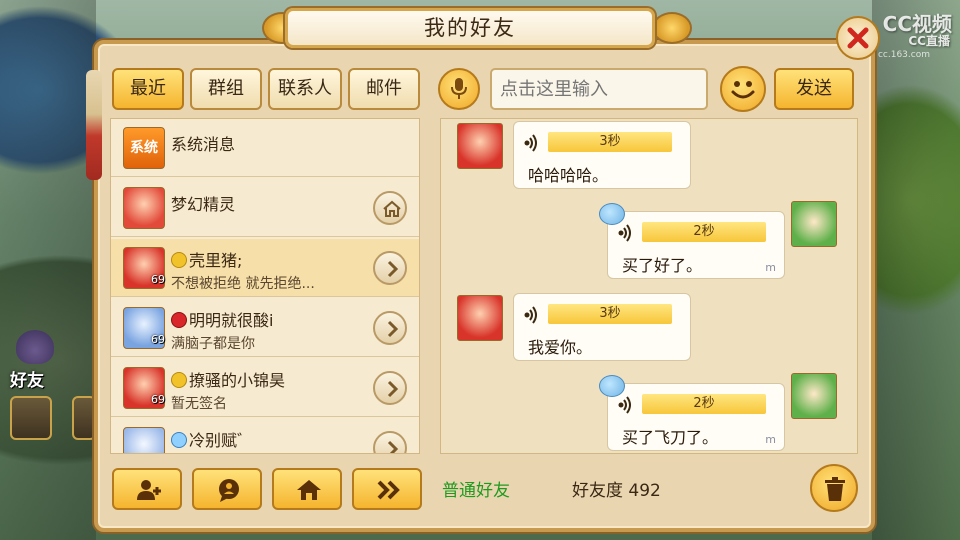 This screenshot has height=540, width=960. I want to click on friend-name: 明明就很酸i, so click(222, 319).